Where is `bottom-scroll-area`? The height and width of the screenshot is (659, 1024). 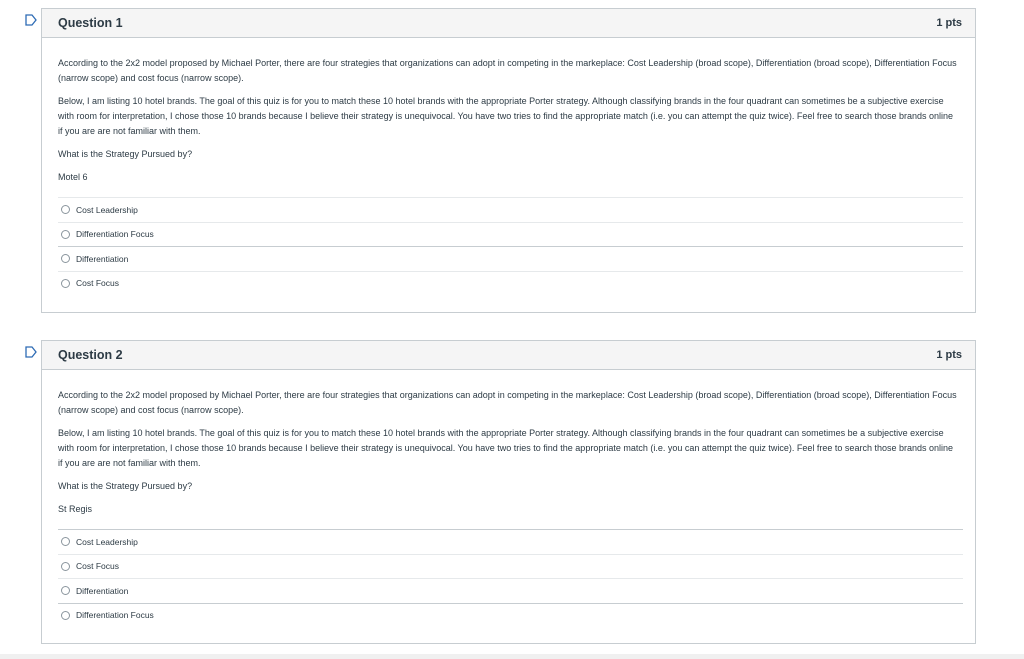
bottom-scroll-area is located at coordinates (512, 656).